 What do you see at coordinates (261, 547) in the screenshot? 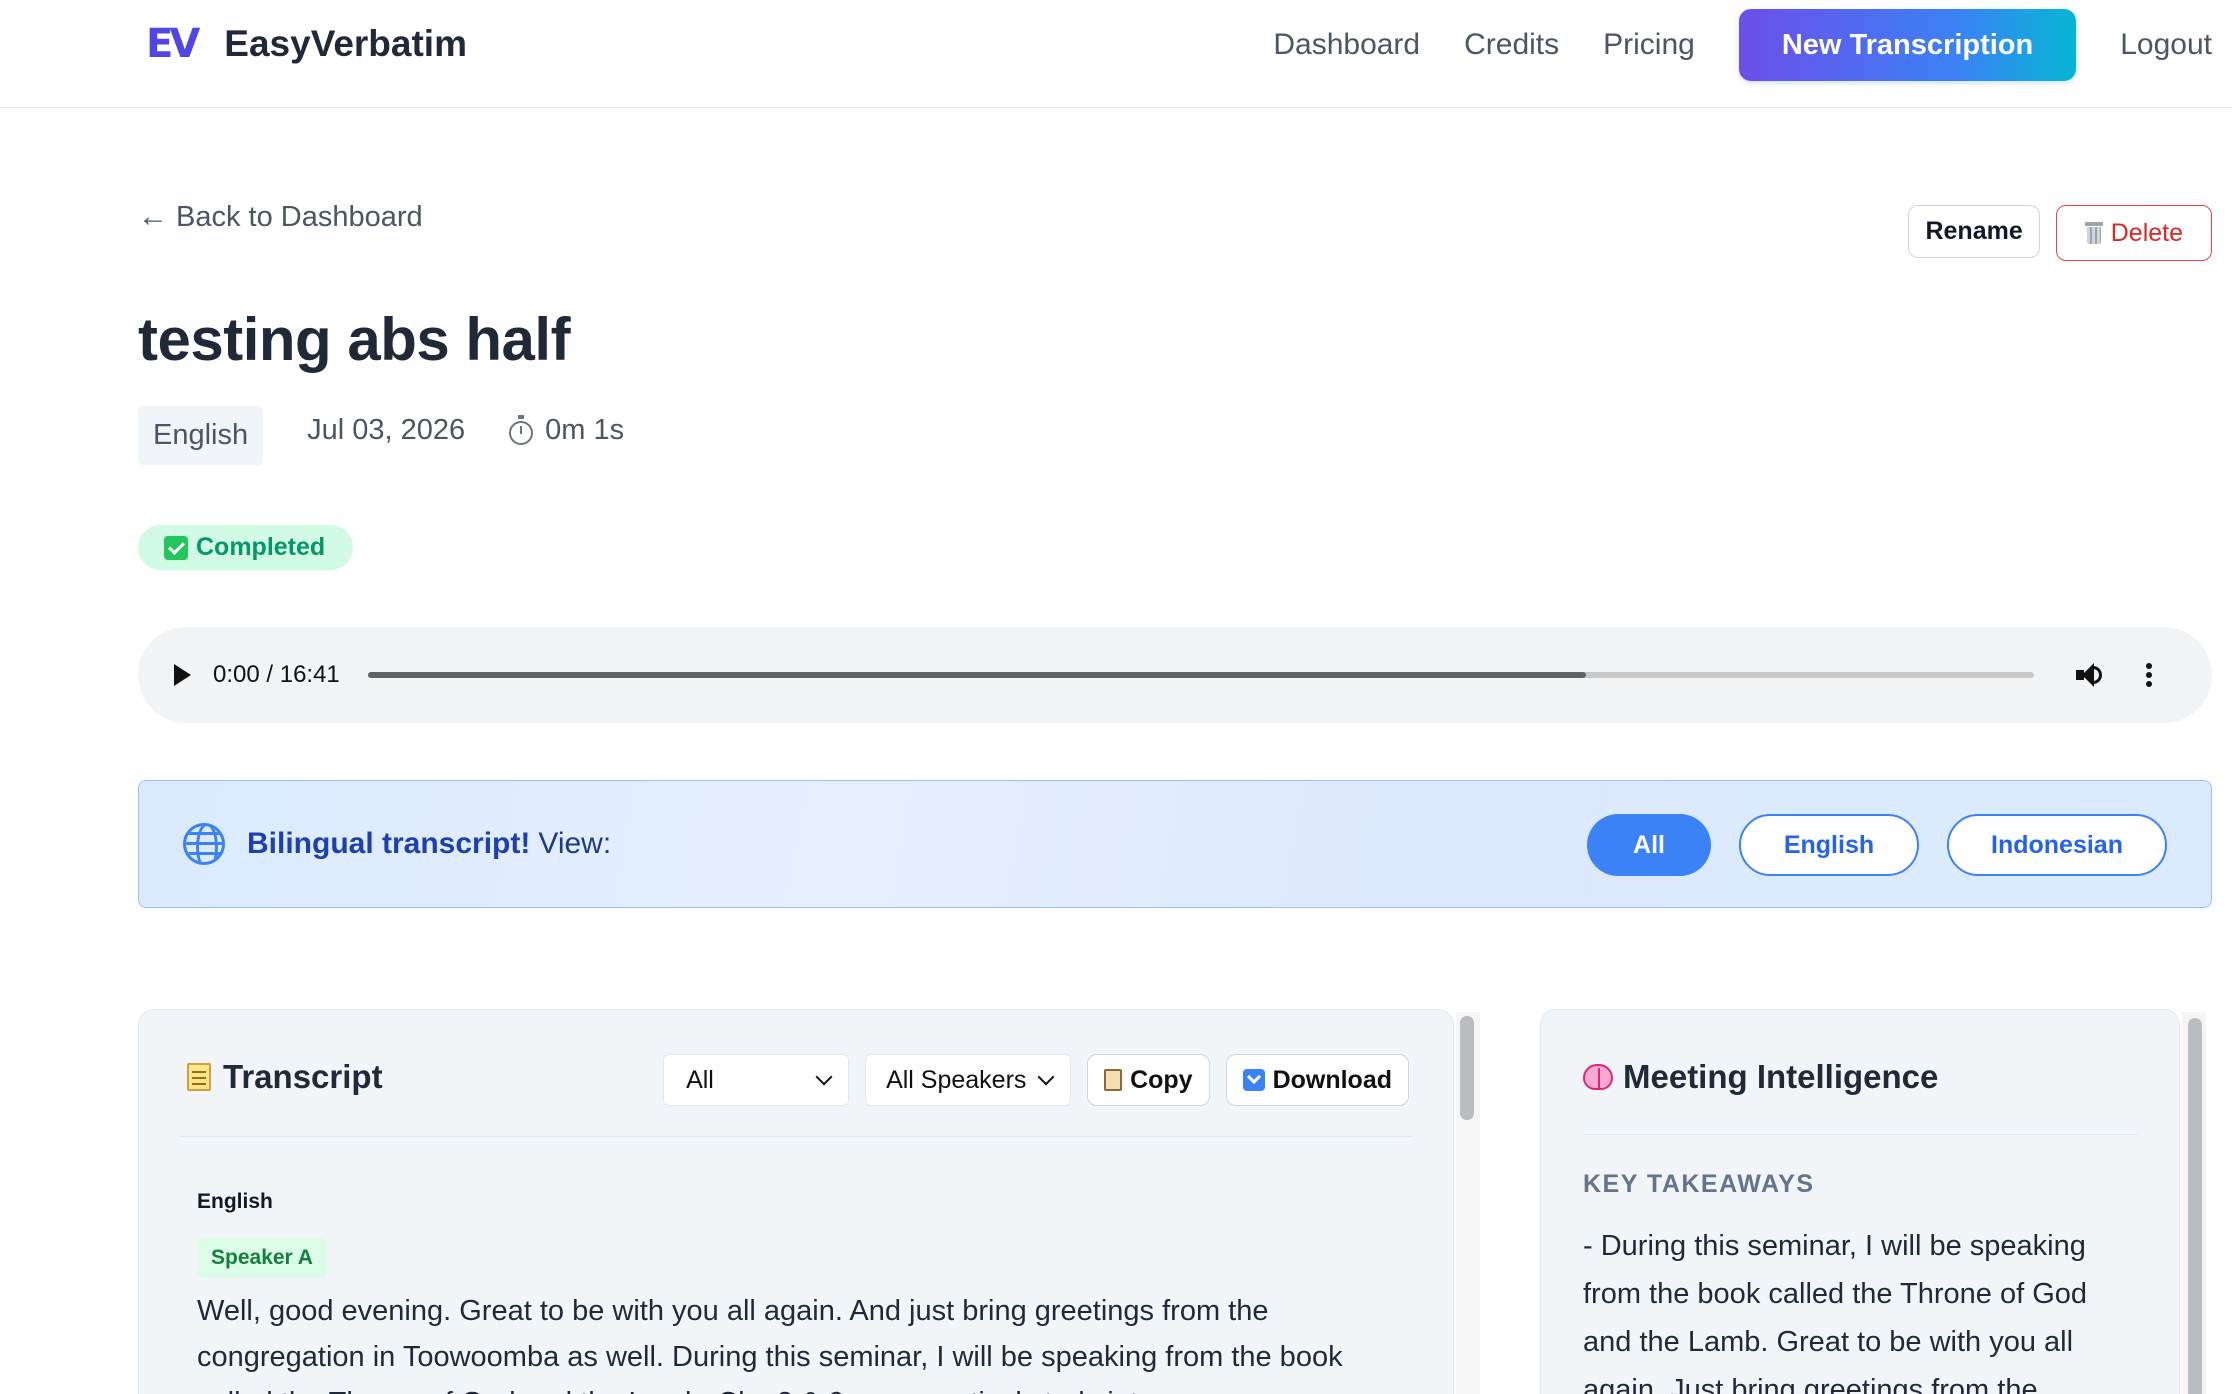
I see `status-label: Completed` at bounding box center [261, 547].